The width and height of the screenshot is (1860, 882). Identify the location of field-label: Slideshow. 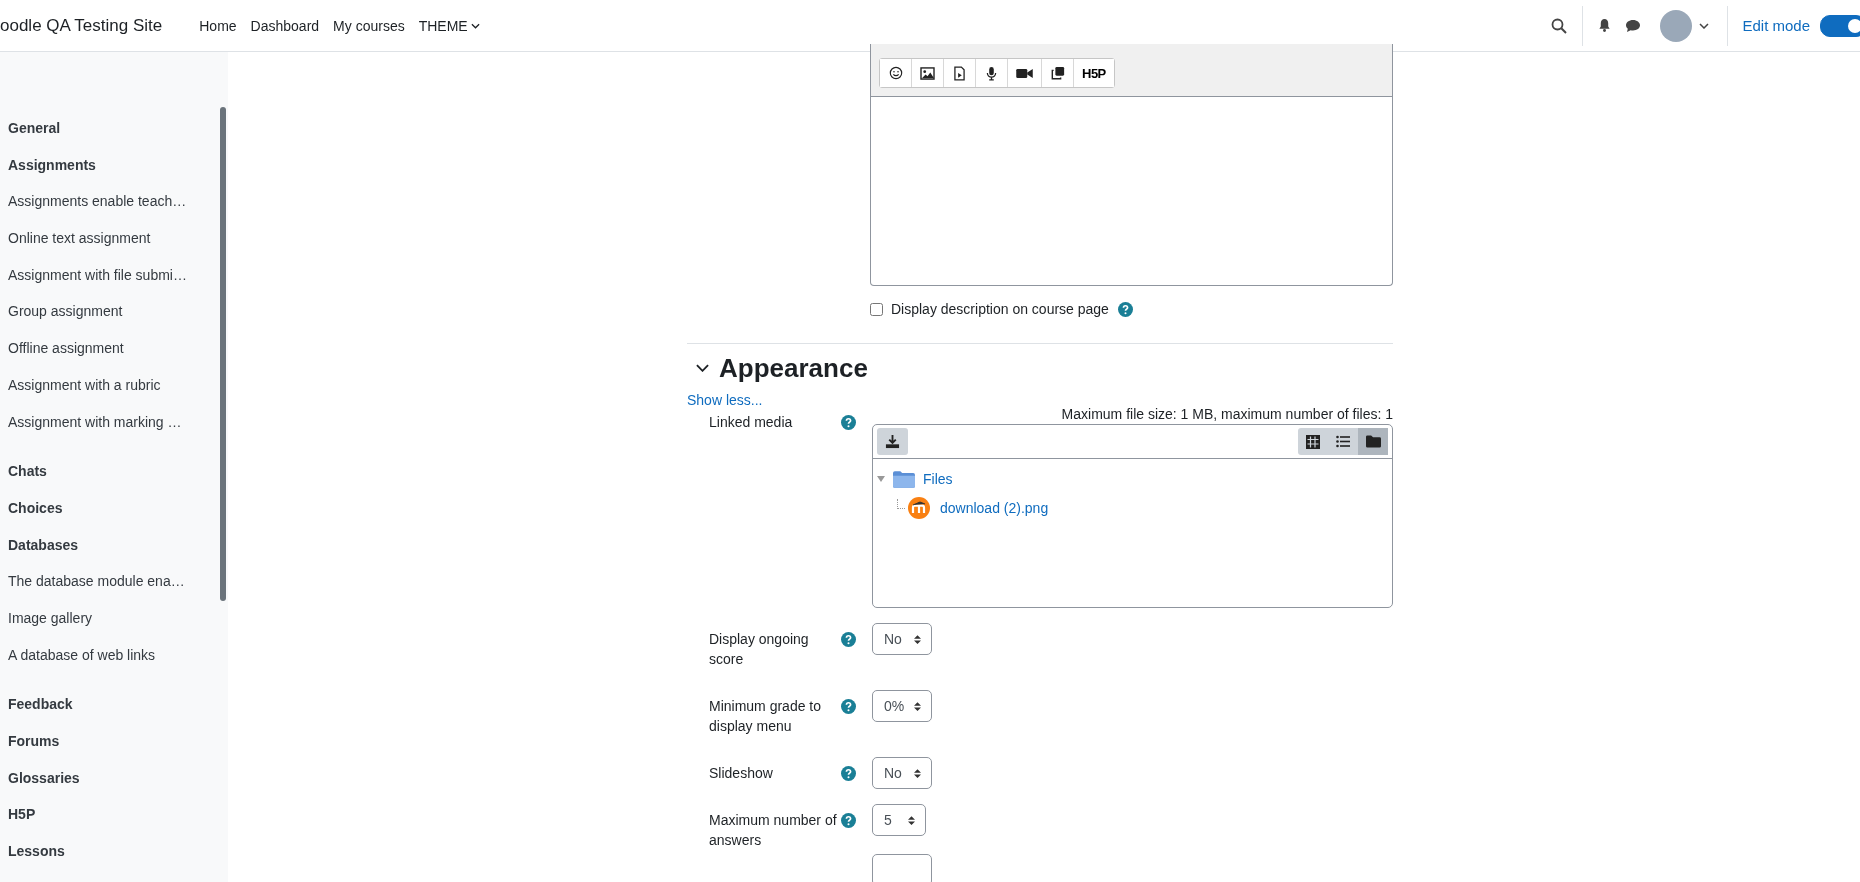
(741, 773).